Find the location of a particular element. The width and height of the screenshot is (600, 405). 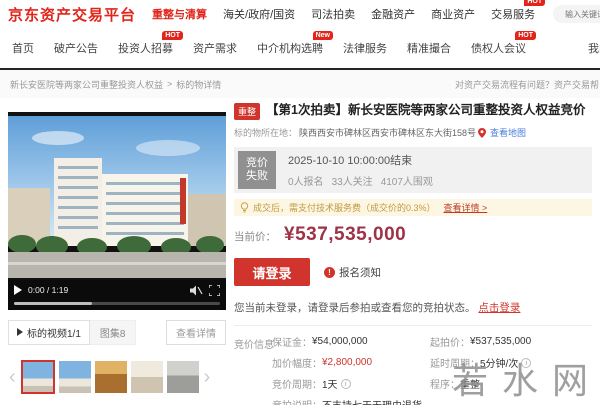

current-price-value: ¥537,535,000 is located at coordinates (345, 234).